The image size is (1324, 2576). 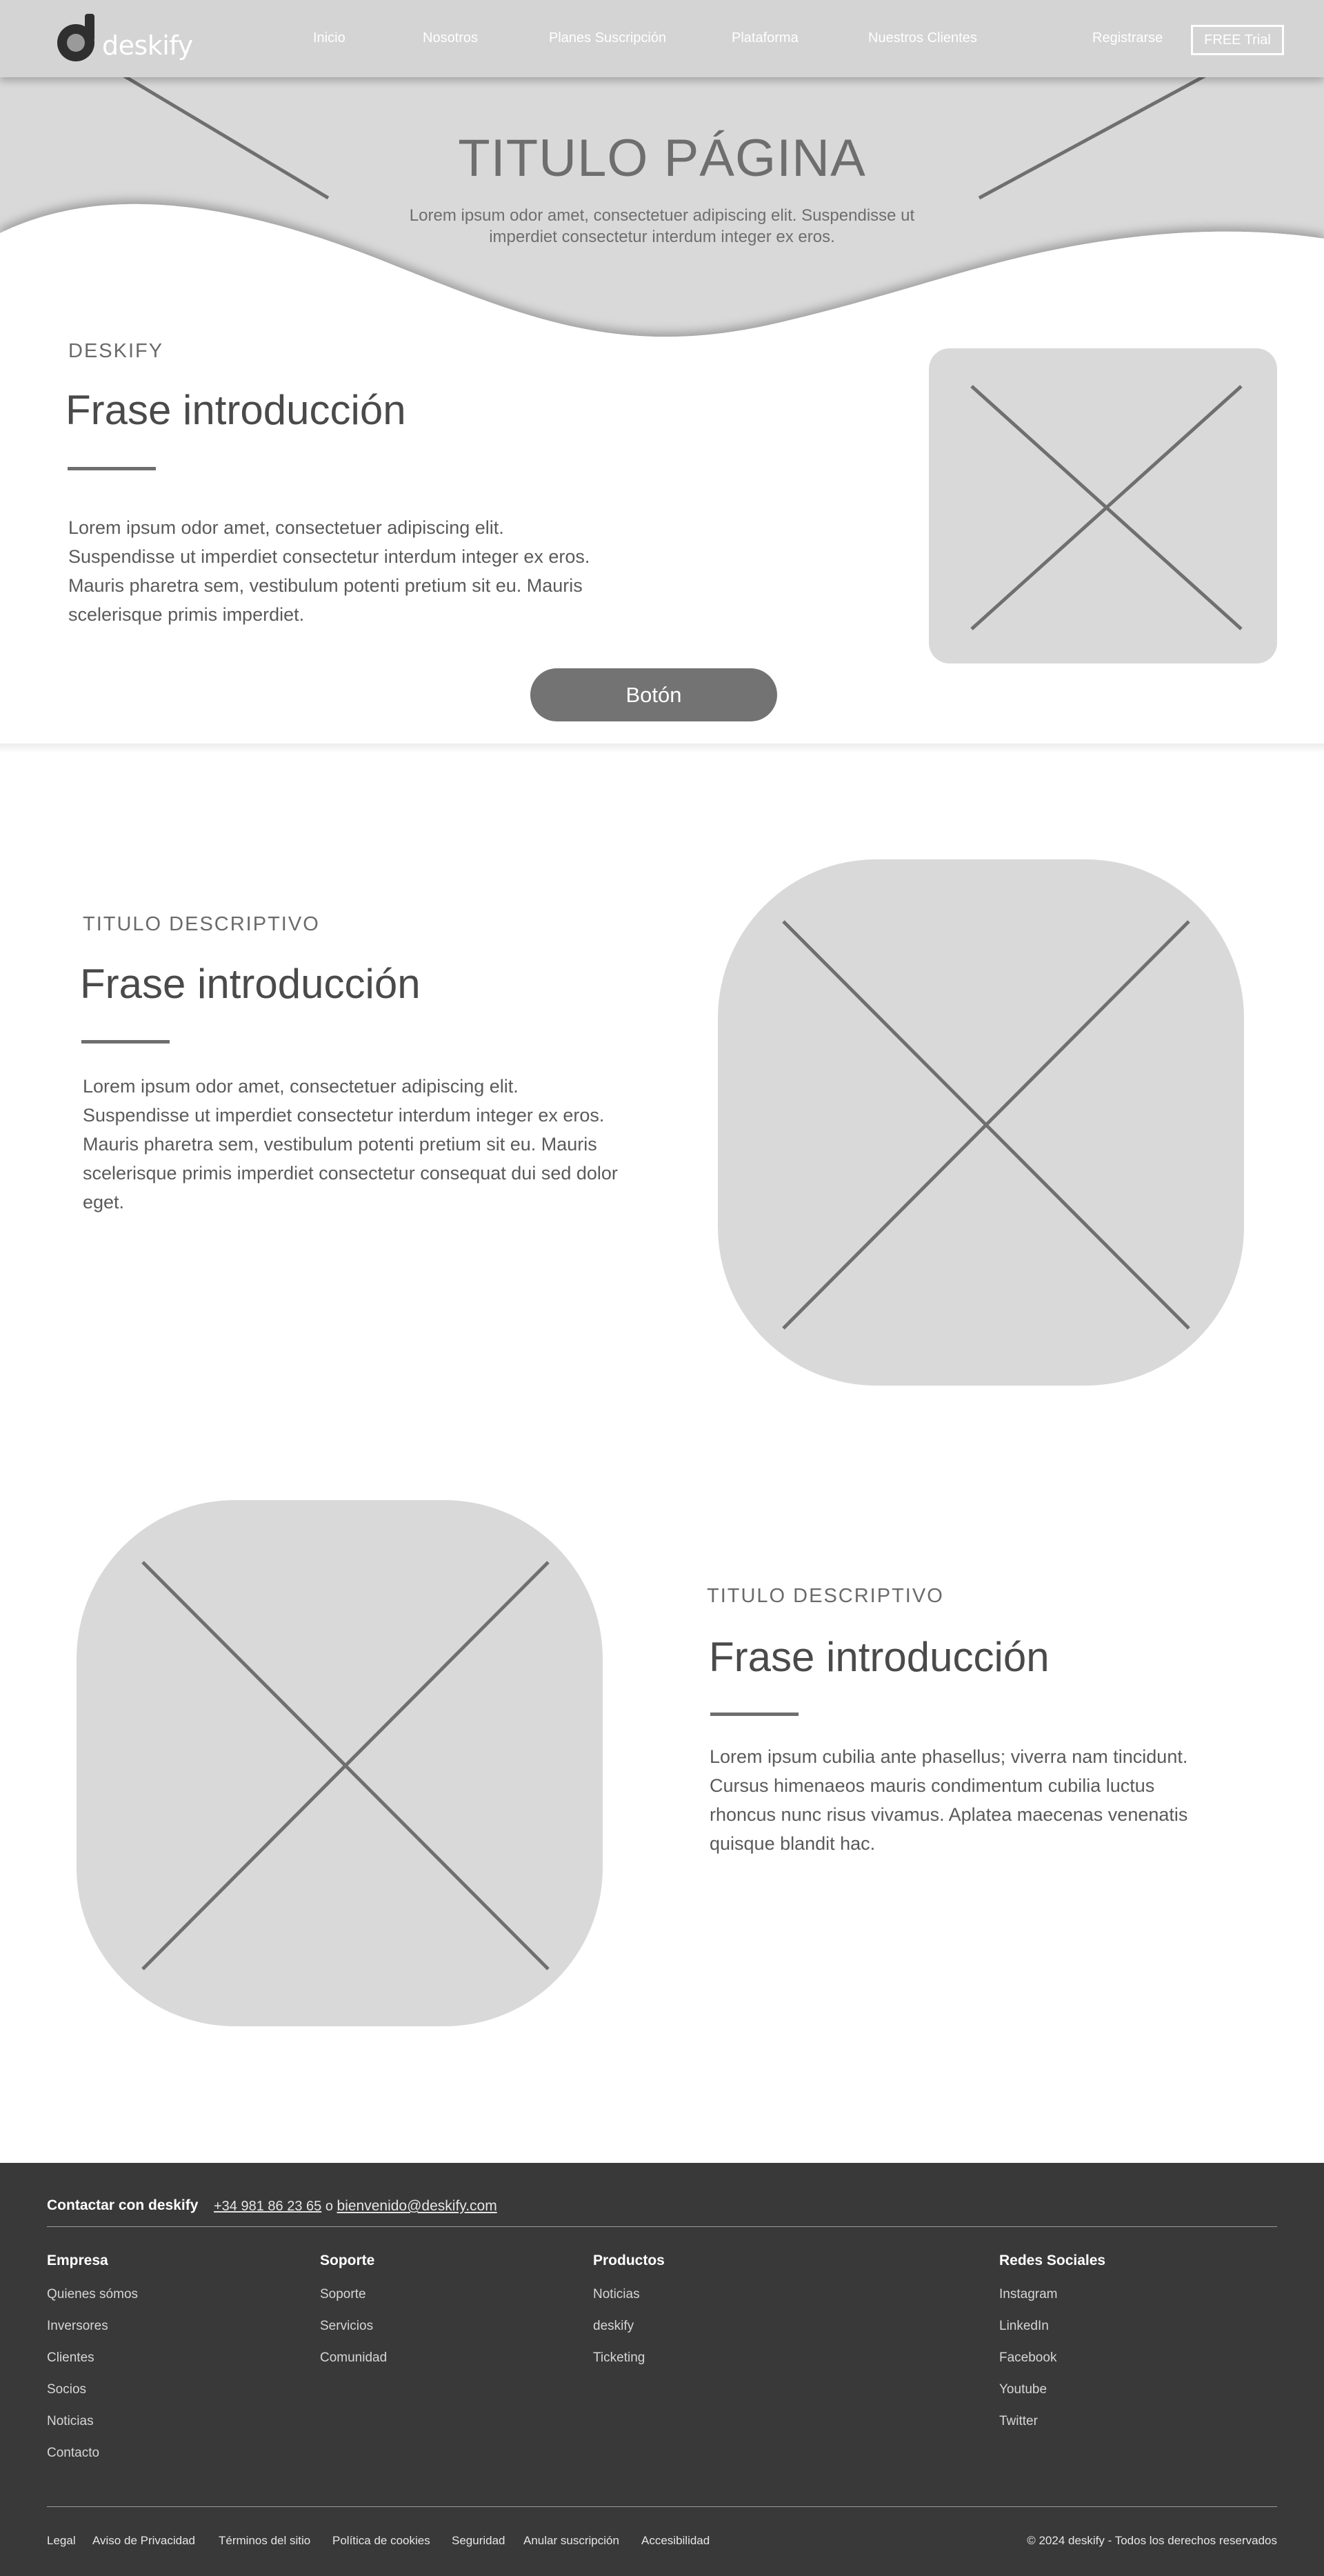 I want to click on nav-item-plataforma: Plataforma, so click(x=765, y=38).